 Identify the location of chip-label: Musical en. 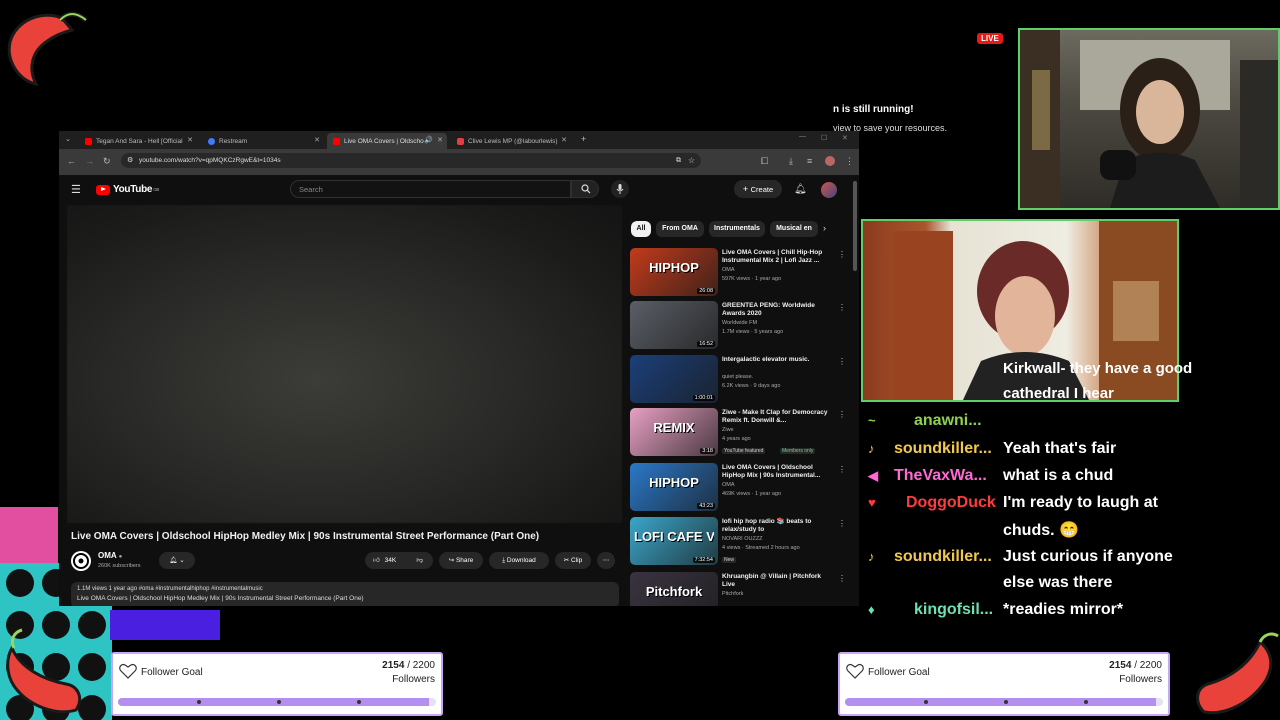
(794, 228).